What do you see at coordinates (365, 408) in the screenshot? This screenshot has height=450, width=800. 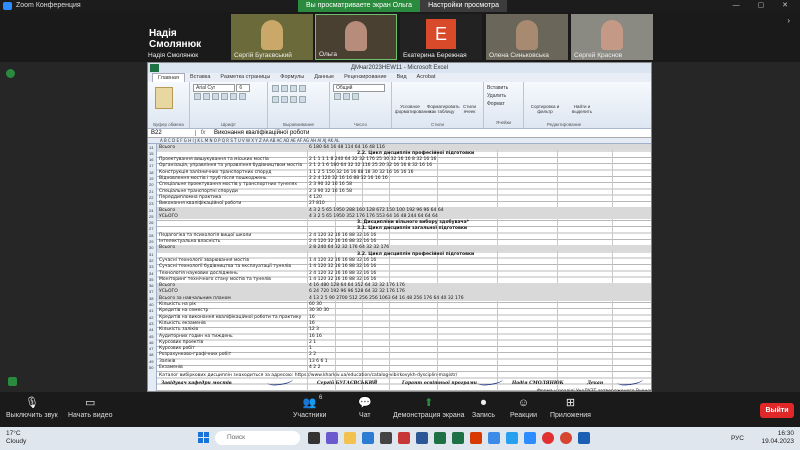 I see `chat-button: 💬 Чат` at bounding box center [365, 408].